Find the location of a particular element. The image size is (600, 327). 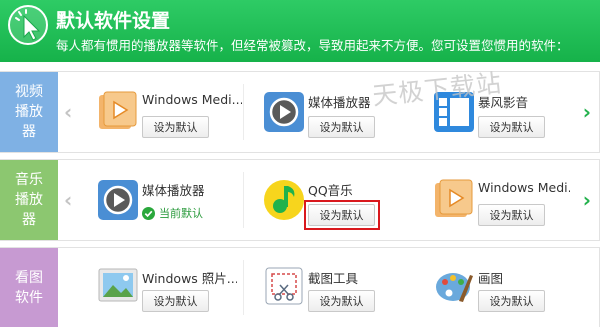

current-default-status: 当前默认 is located at coordinates (172, 213).